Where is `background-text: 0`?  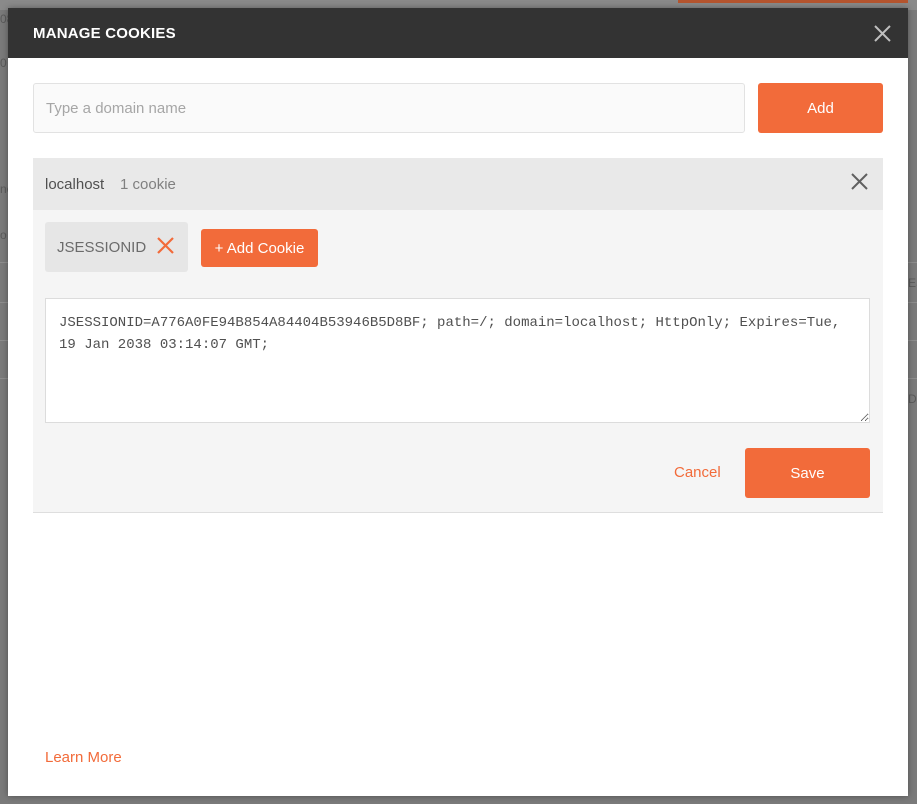 background-text: 0 is located at coordinates (3, 63).